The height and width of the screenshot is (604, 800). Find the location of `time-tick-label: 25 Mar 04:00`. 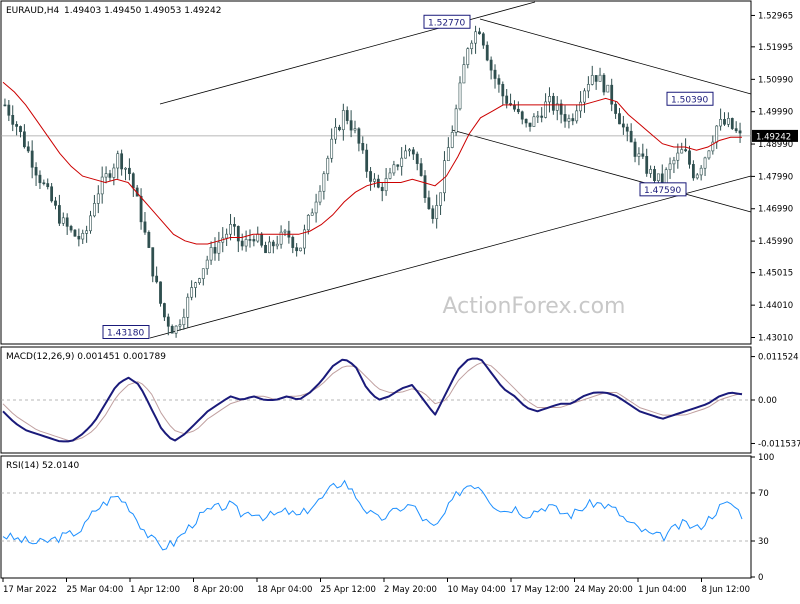

time-tick-label: 25 Mar 04:00 is located at coordinates (95, 590).